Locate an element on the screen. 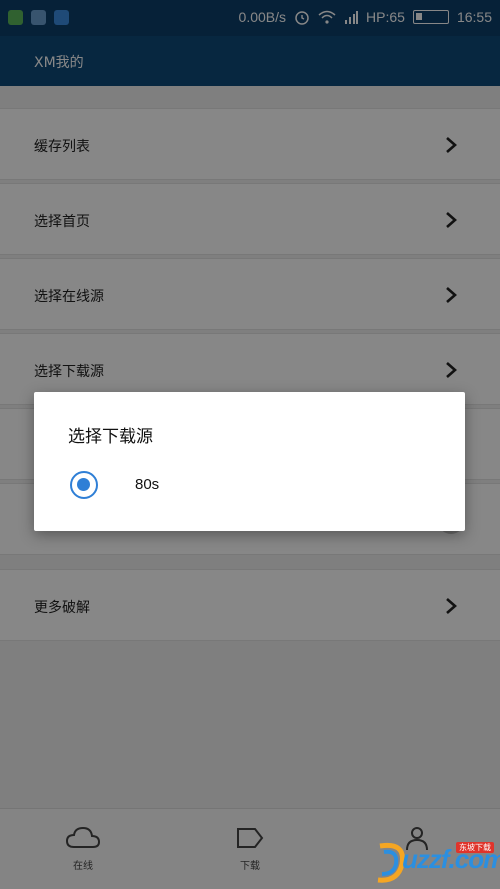 The width and height of the screenshot is (500, 889). site-watermark: uzzf.com 东坡下载 is located at coordinates (436, 862).